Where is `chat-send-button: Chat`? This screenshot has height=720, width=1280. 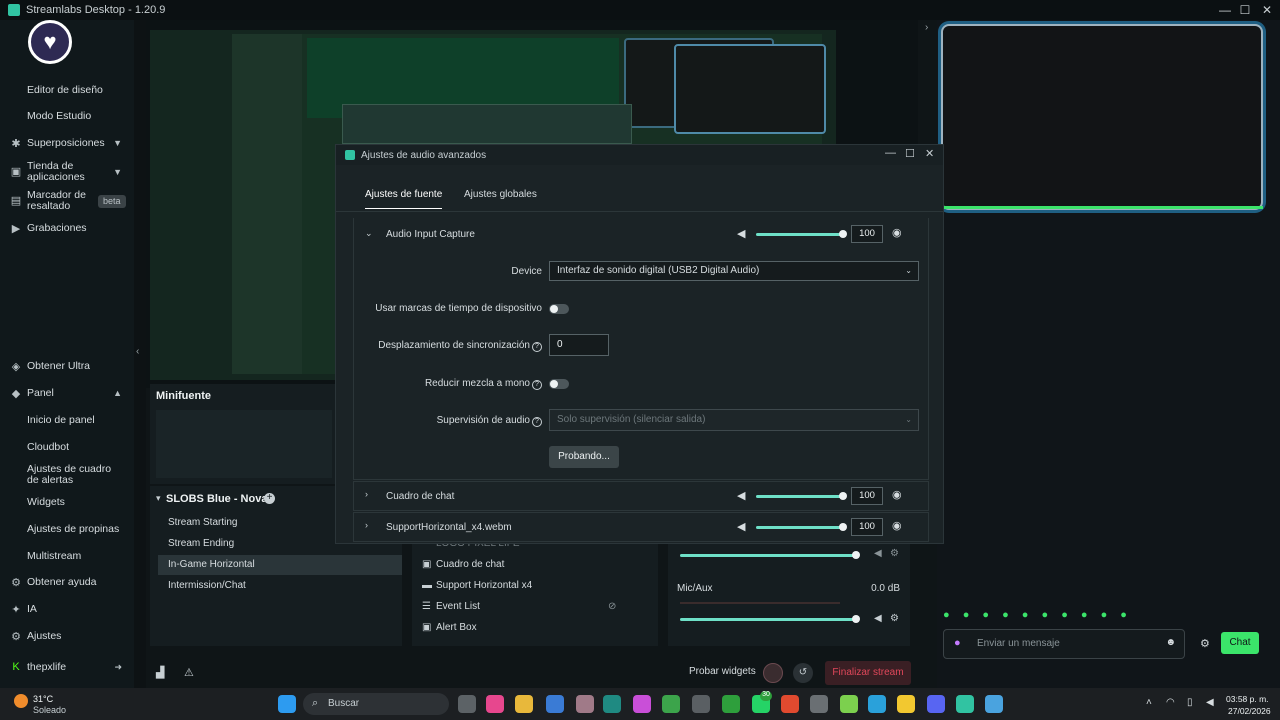
chat-send-button: Chat is located at coordinates (1240, 643).